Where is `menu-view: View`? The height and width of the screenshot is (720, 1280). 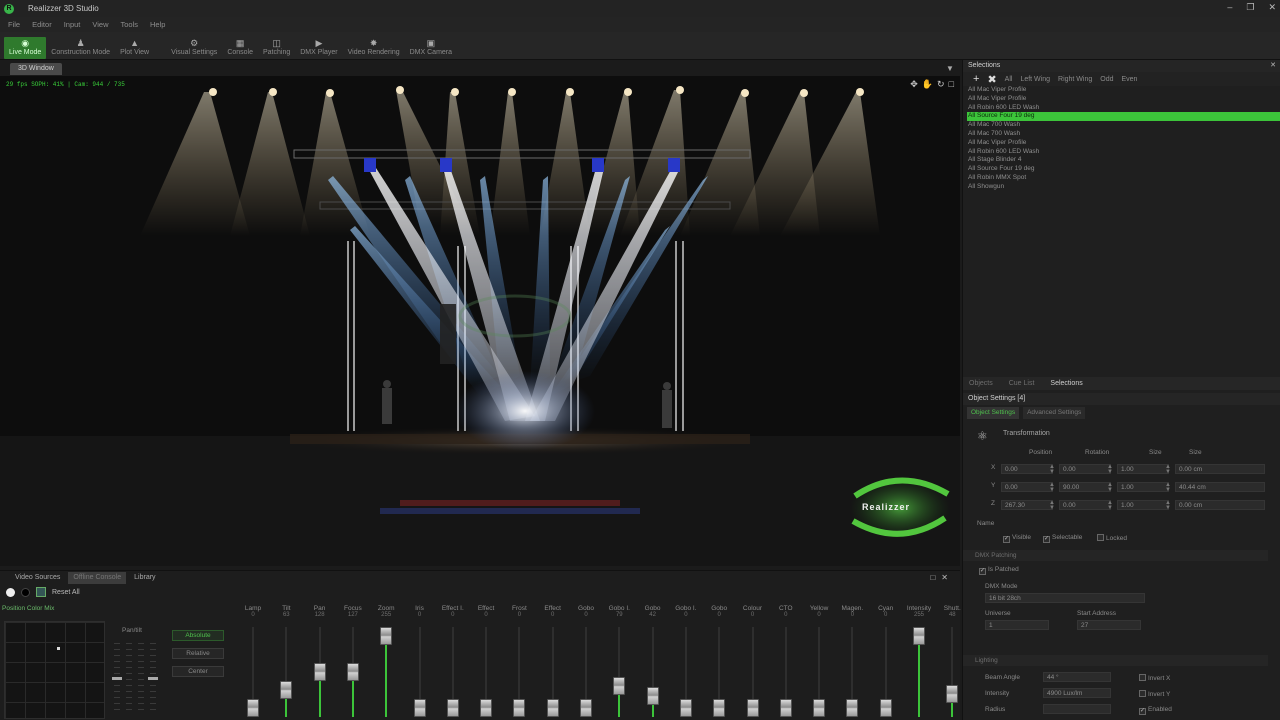
menu-view: View is located at coordinates (100, 24).